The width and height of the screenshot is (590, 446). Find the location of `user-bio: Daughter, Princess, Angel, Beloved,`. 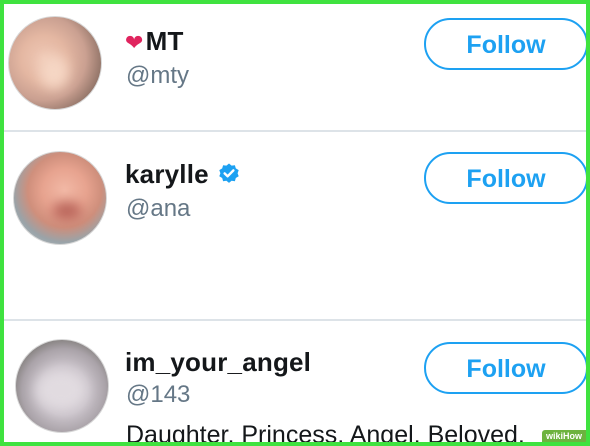

user-bio: Daughter, Princess, Angel, Beloved, is located at coordinates (325, 433).